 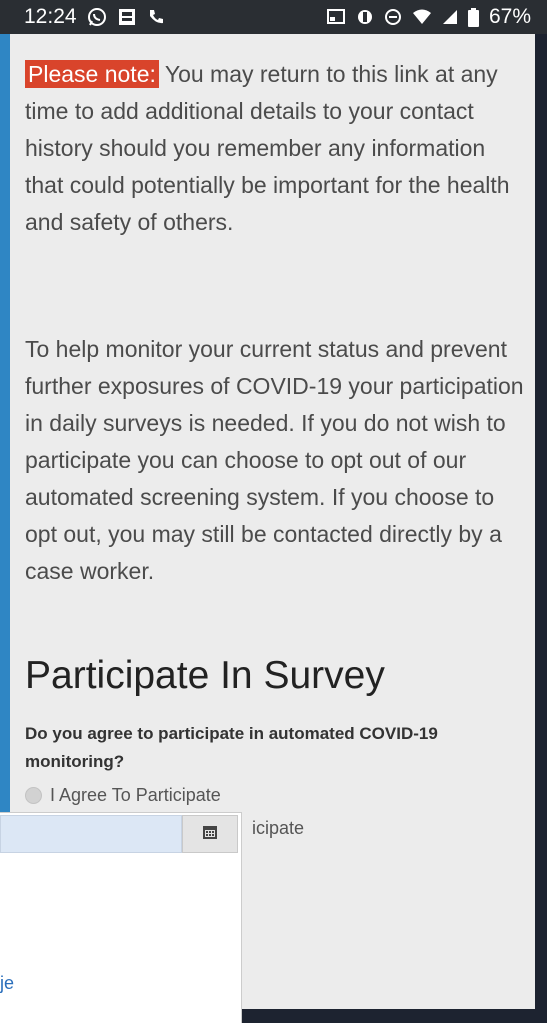 What do you see at coordinates (336, 17) in the screenshot?
I see `cast-icon` at bounding box center [336, 17].